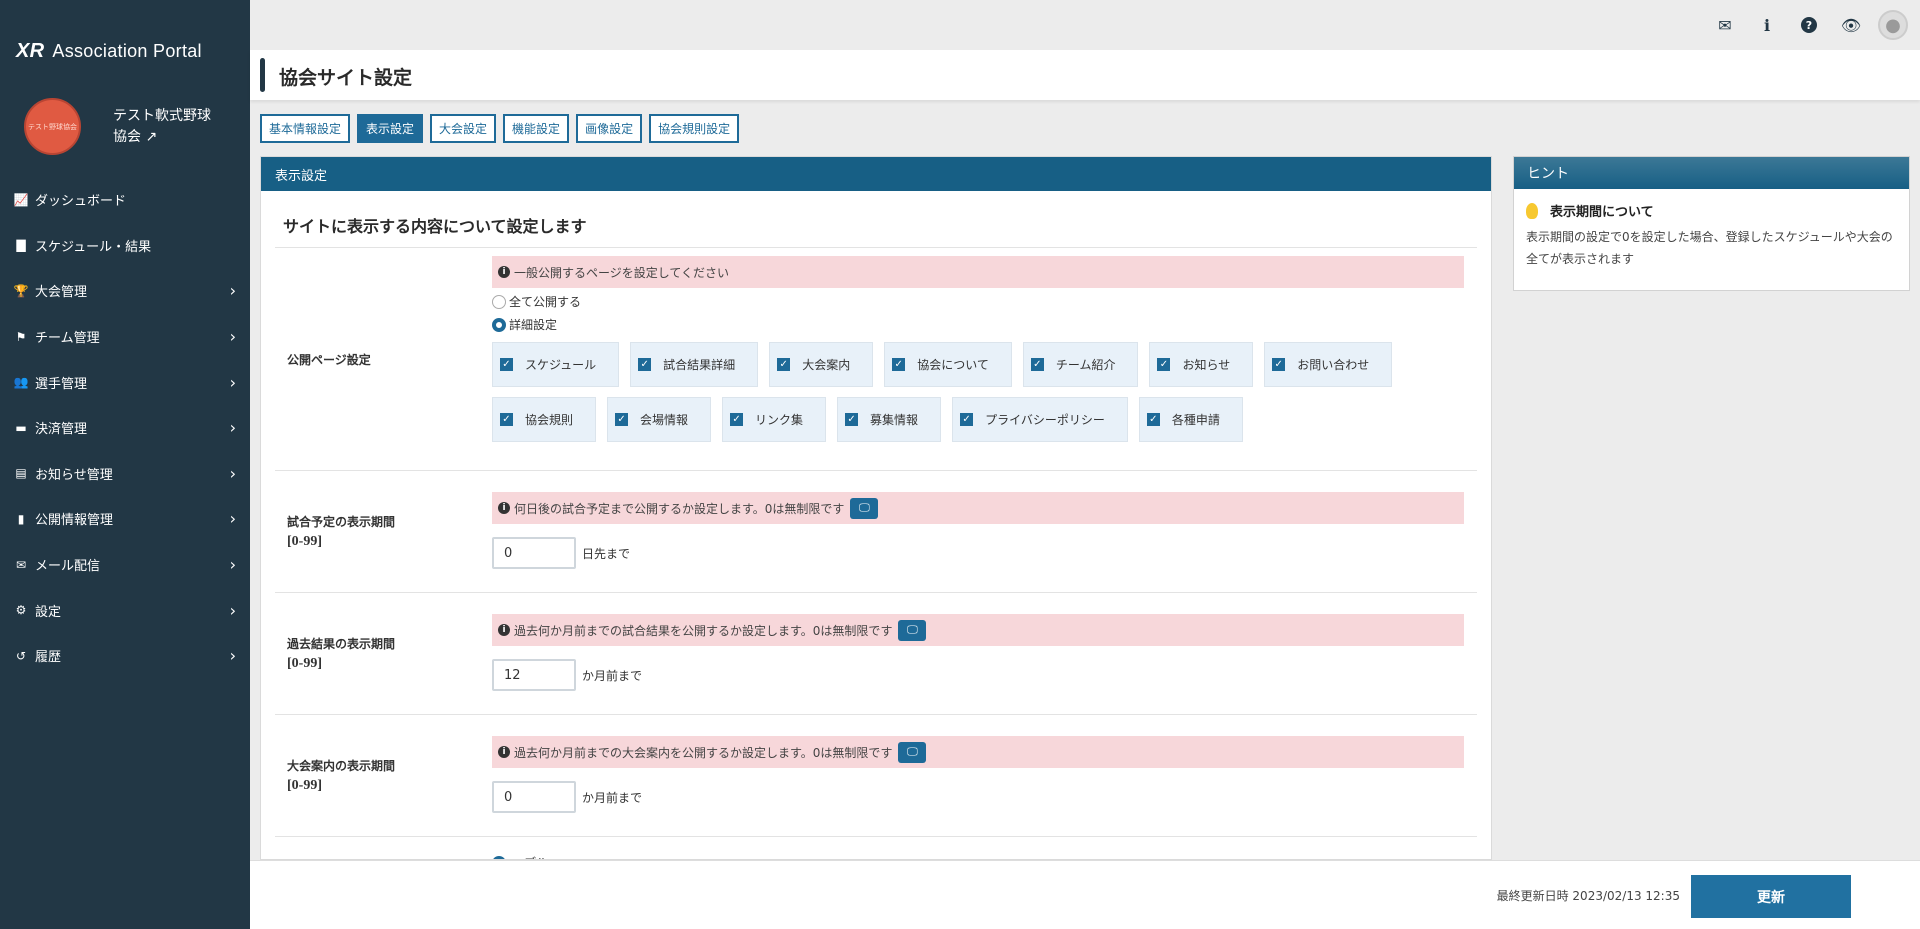 The width and height of the screenshot is (1920, 929). I want to click on page-header: 協会サイト設定, so click(1085, 75).